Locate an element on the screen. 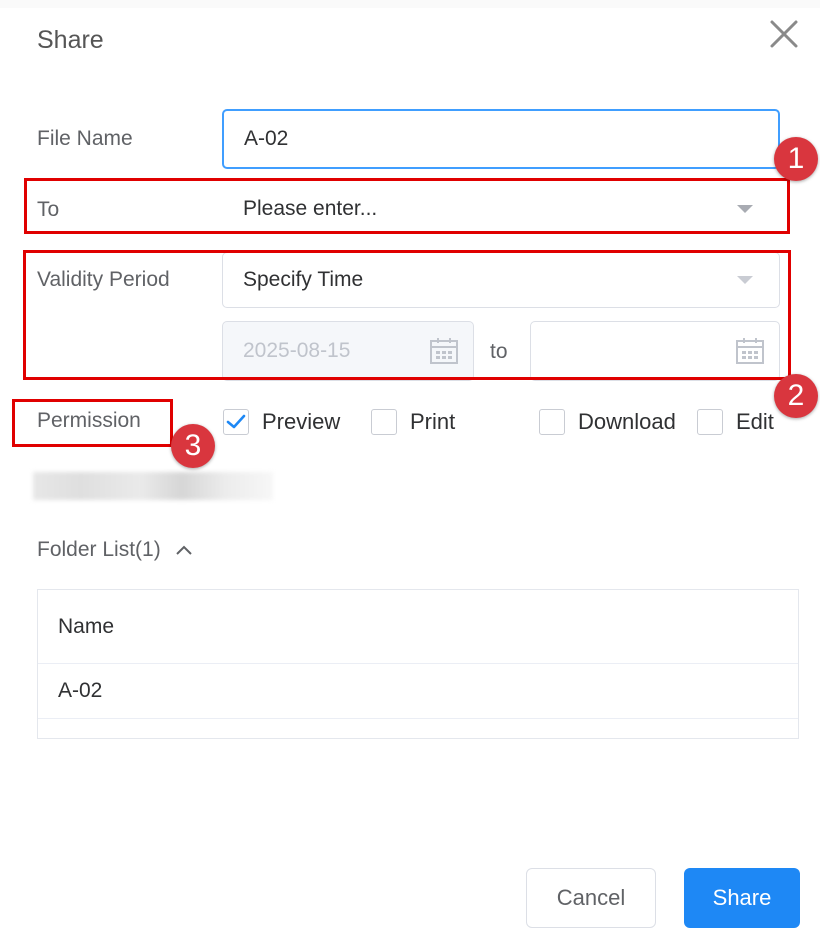  end-date-input is located at coordinates (655, 351).